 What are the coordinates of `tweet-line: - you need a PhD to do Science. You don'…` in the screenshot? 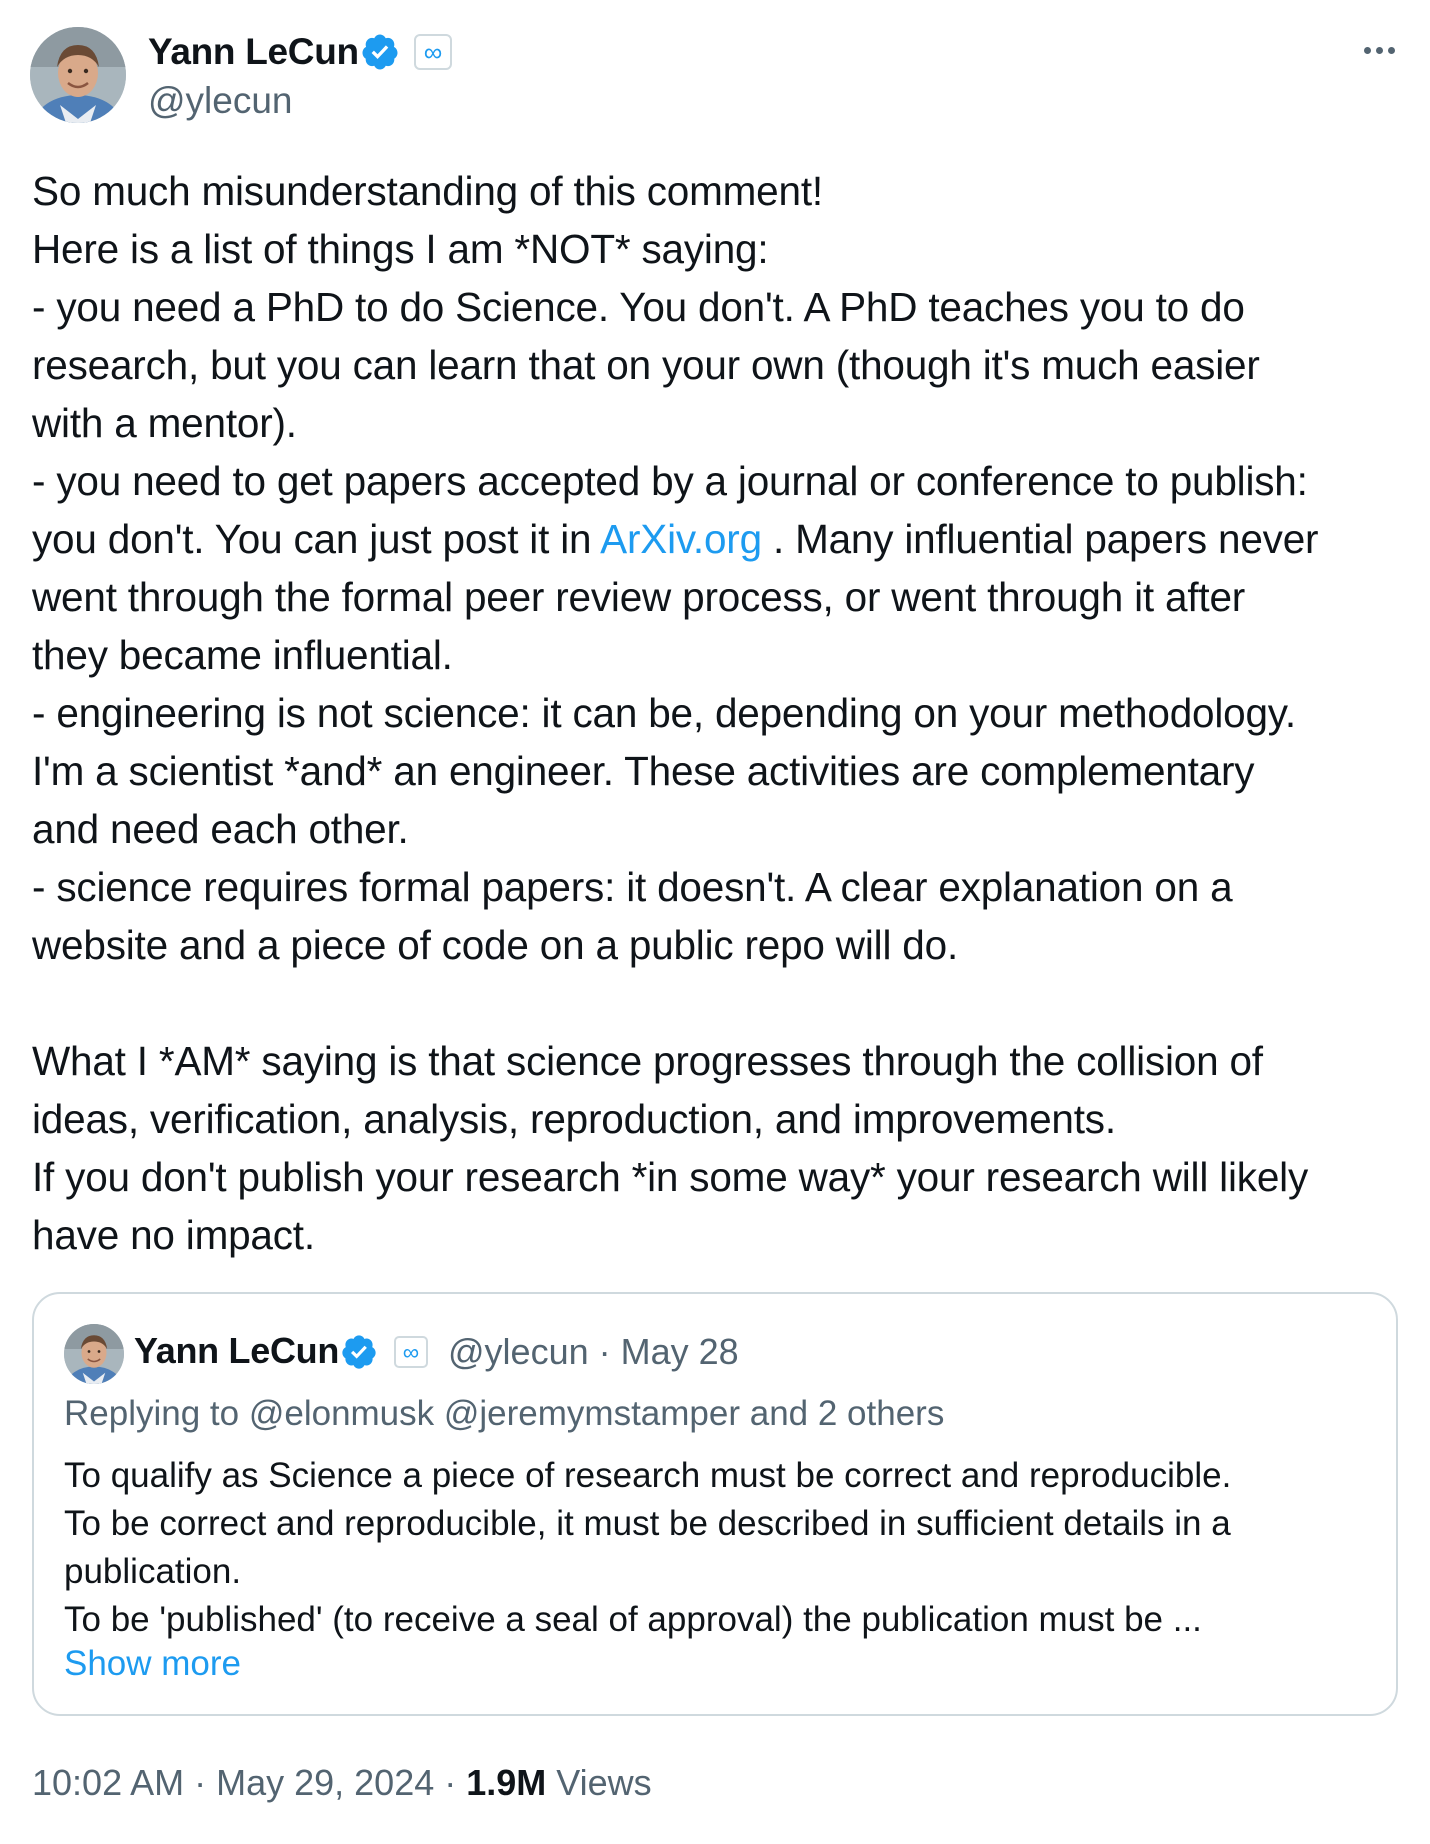 It's located at (638, 307).